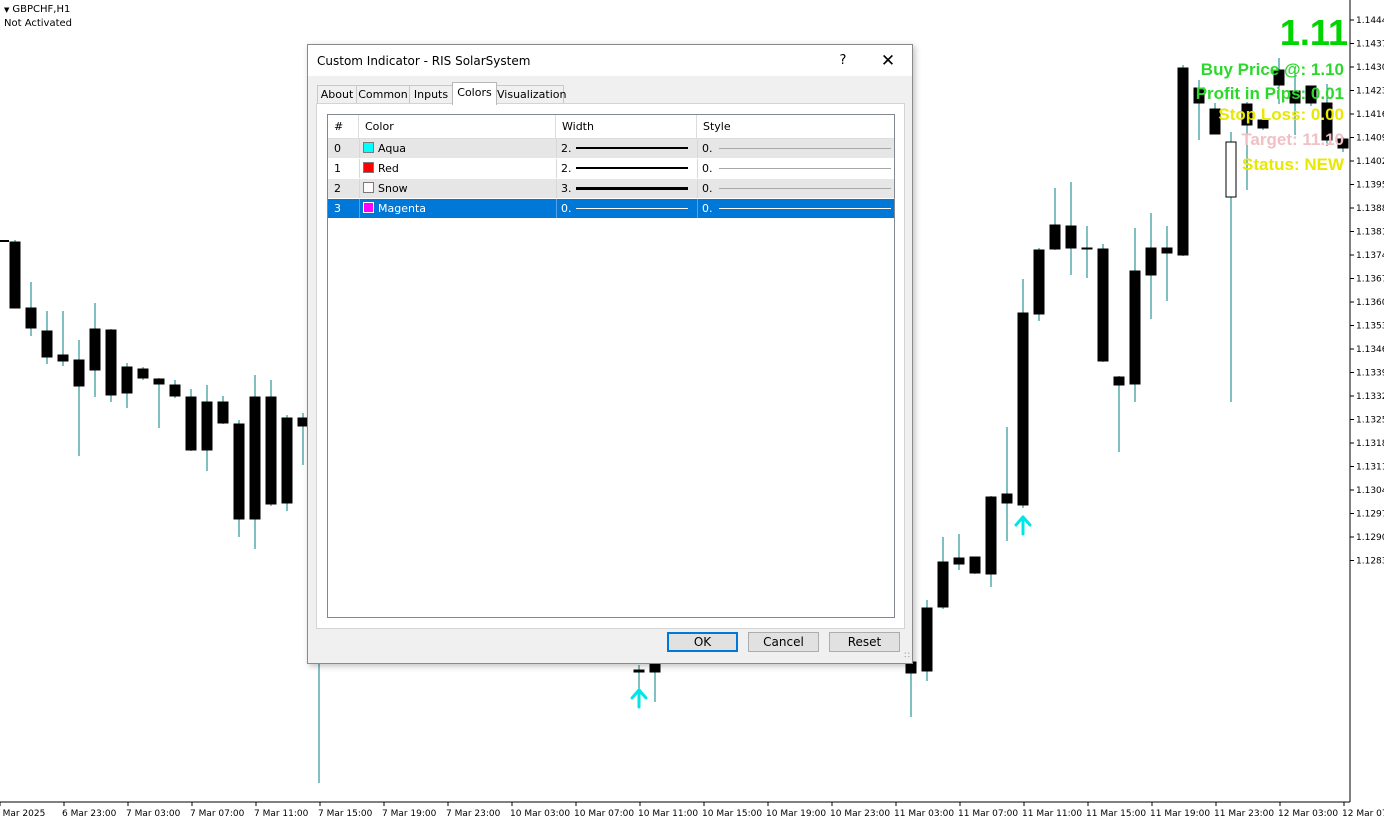  I want to click on time-tick-label: 10 Mar 15:00, so click(732, 814).